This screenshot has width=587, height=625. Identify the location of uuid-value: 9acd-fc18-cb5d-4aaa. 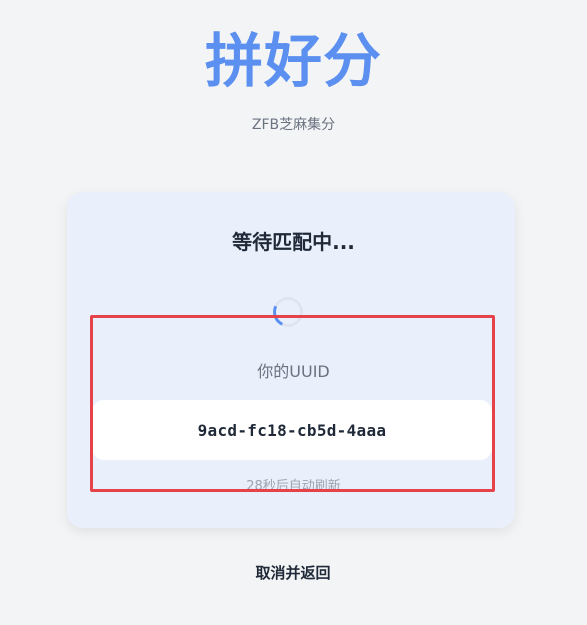
(292, 430).